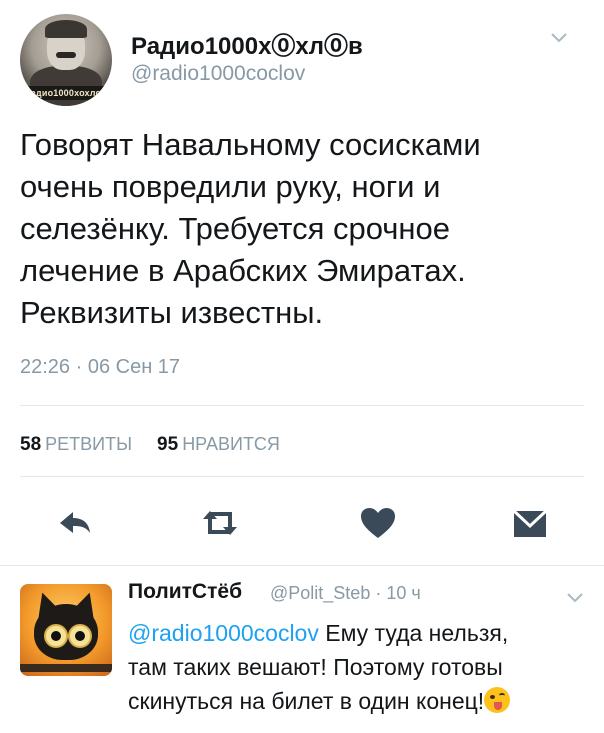 The image size is (604, 733). I want to click on likes-count: 95, so click(168, 444).